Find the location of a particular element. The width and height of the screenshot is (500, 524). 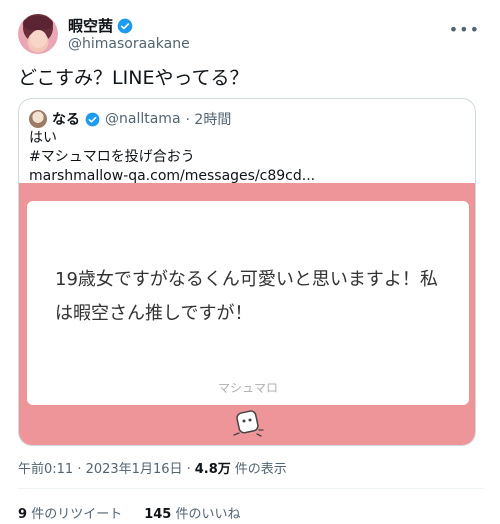

quoted-handle: @nalltama is located at coordinates (143, 119).